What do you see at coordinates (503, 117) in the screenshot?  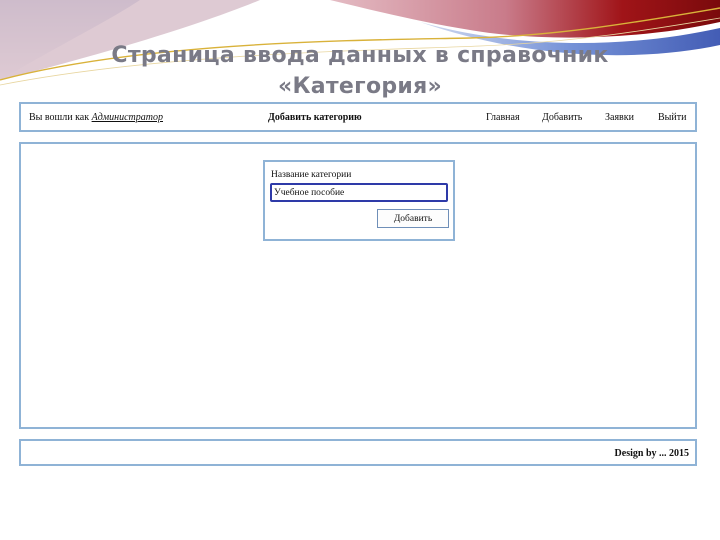 I see `nav-link-home: Главная` at bounding box center [503, 117].